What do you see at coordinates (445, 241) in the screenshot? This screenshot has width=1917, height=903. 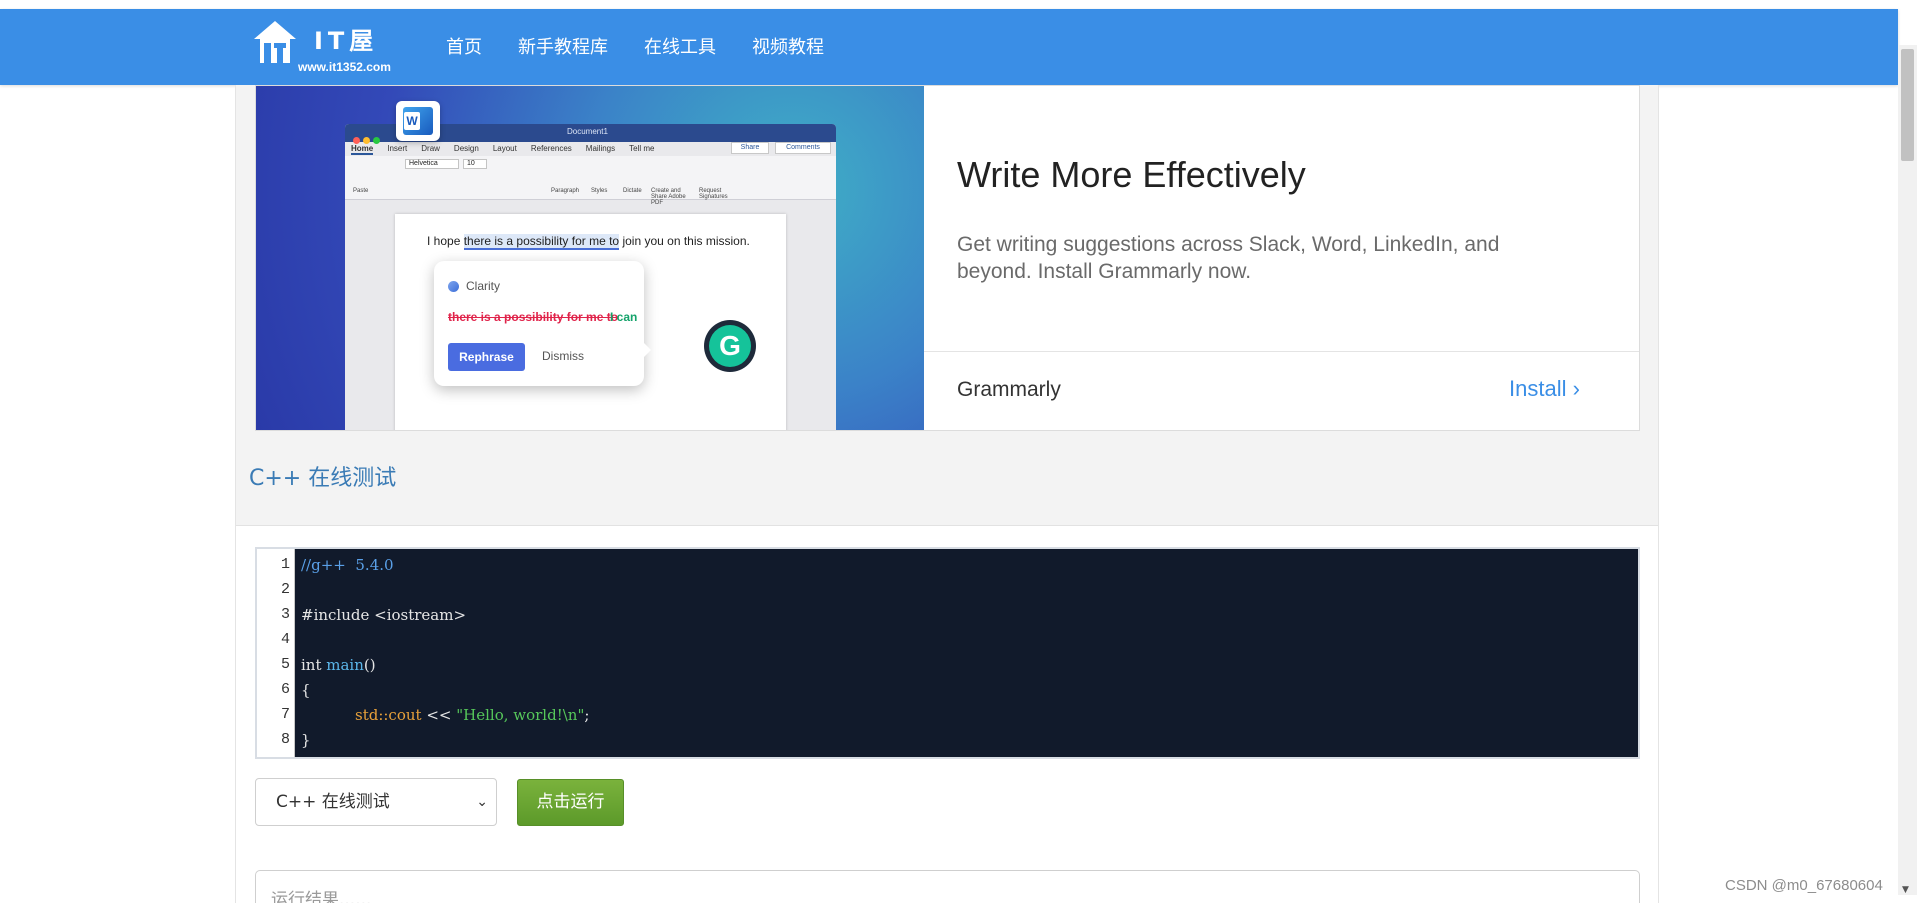 I see `doc-before: I hope` at bounding box center [445, 241].